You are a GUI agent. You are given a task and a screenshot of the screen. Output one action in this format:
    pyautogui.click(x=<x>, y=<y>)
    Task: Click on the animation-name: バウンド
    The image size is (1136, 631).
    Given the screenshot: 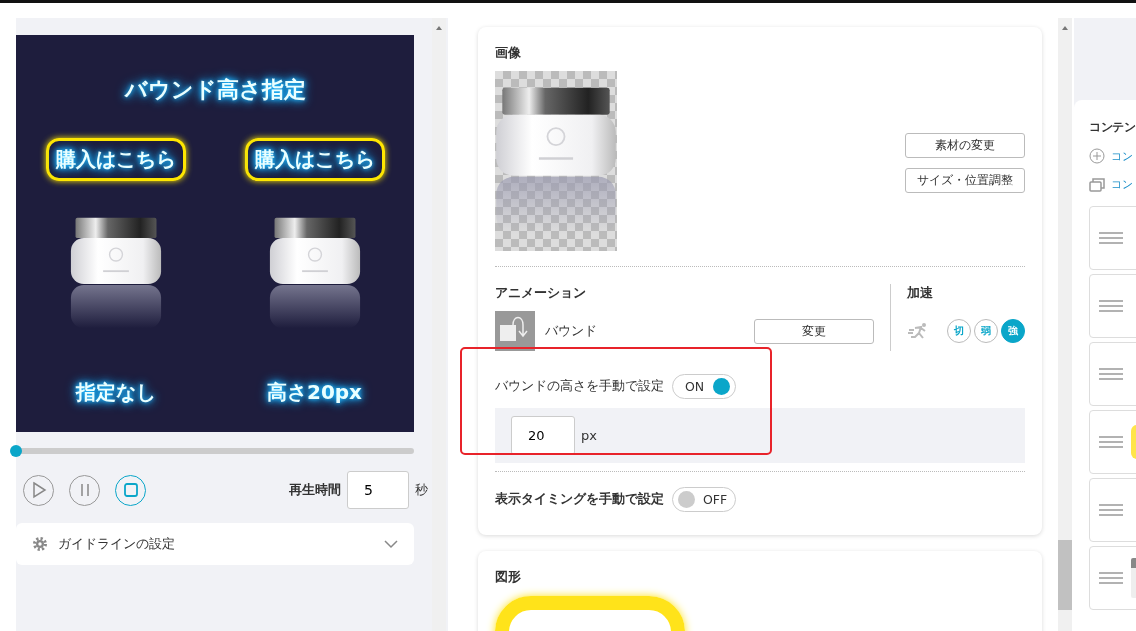 What is the action you would take?
    pyautogui.click(x=571, y=331)
    